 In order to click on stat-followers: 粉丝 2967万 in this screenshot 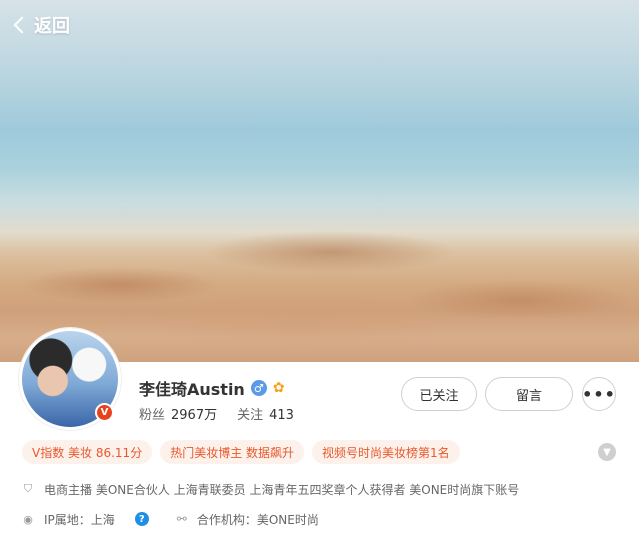, I will do `click(178, 413)`.